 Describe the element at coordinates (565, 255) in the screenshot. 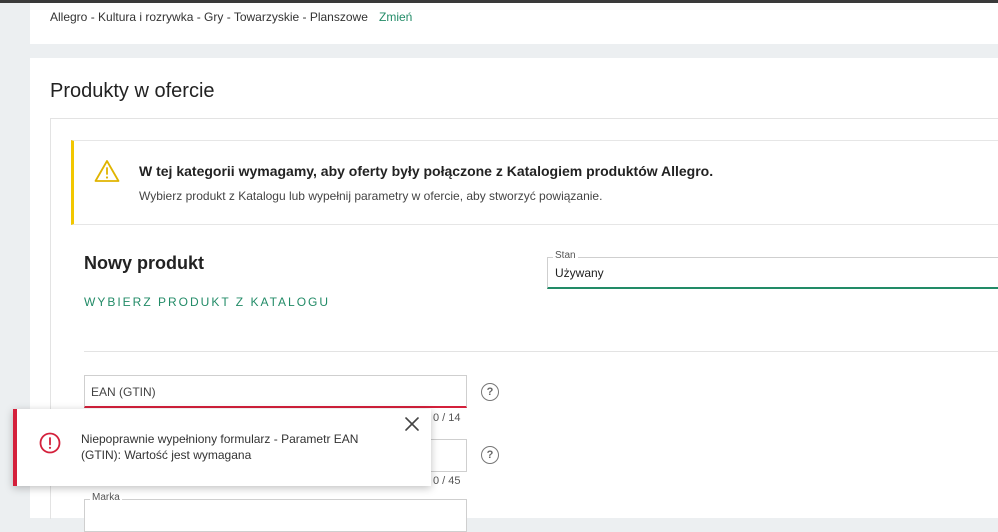

I see `condition-label: Stan` at that location.